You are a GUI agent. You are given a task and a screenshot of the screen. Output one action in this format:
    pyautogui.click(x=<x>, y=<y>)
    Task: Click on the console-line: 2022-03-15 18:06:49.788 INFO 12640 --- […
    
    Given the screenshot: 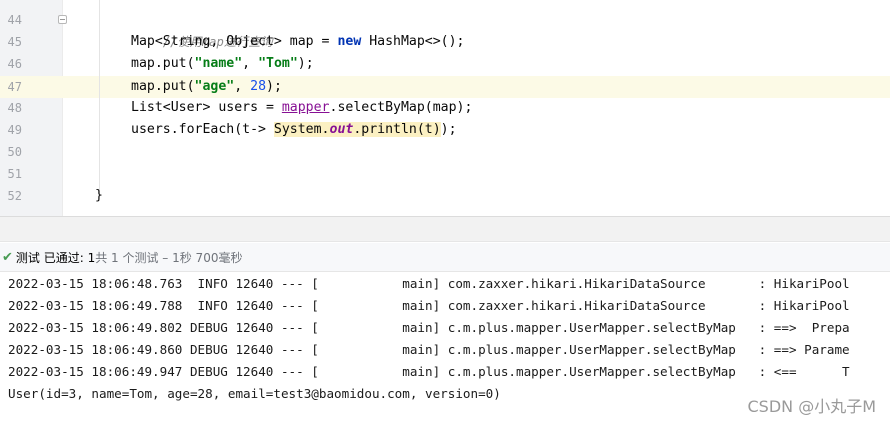 What is the action you would take?
    pyautogui.click(x=429, y=305)
    